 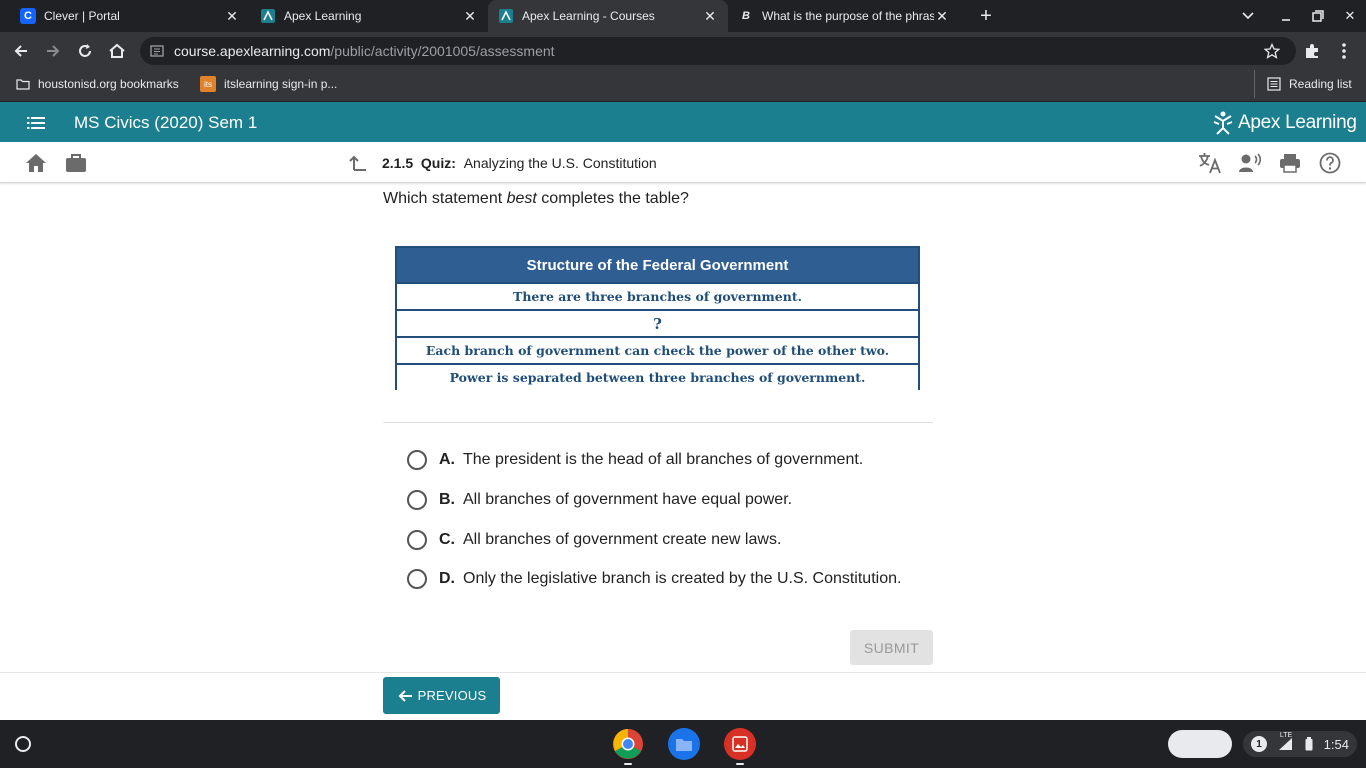 I want to click on tab-apex-courses: Apex Learning - Courses ✕, so click(x=608, y=16).